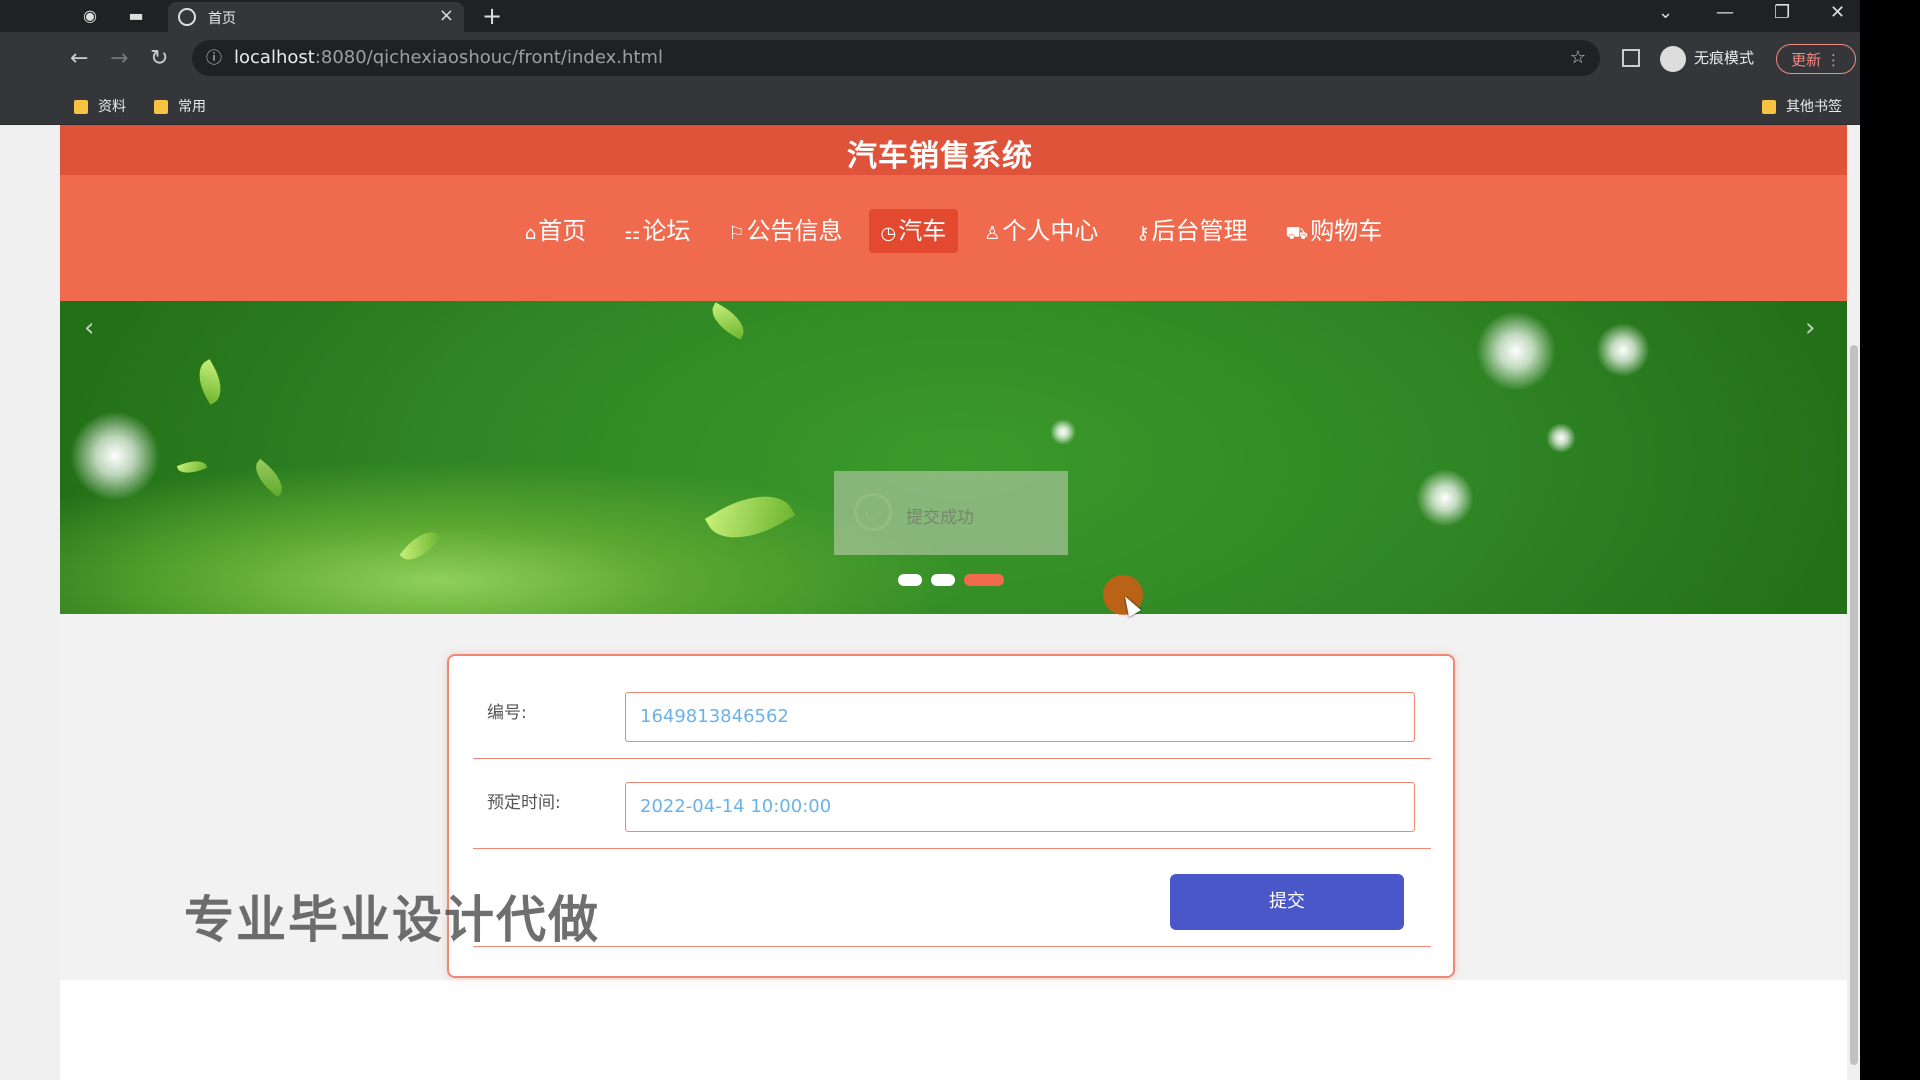 The height and width of the screenshot is (1080, 1920). Describe the element at coordinates (1199, 231) in the screenshot. I see `nav-item-label: 后台管理` at that location.